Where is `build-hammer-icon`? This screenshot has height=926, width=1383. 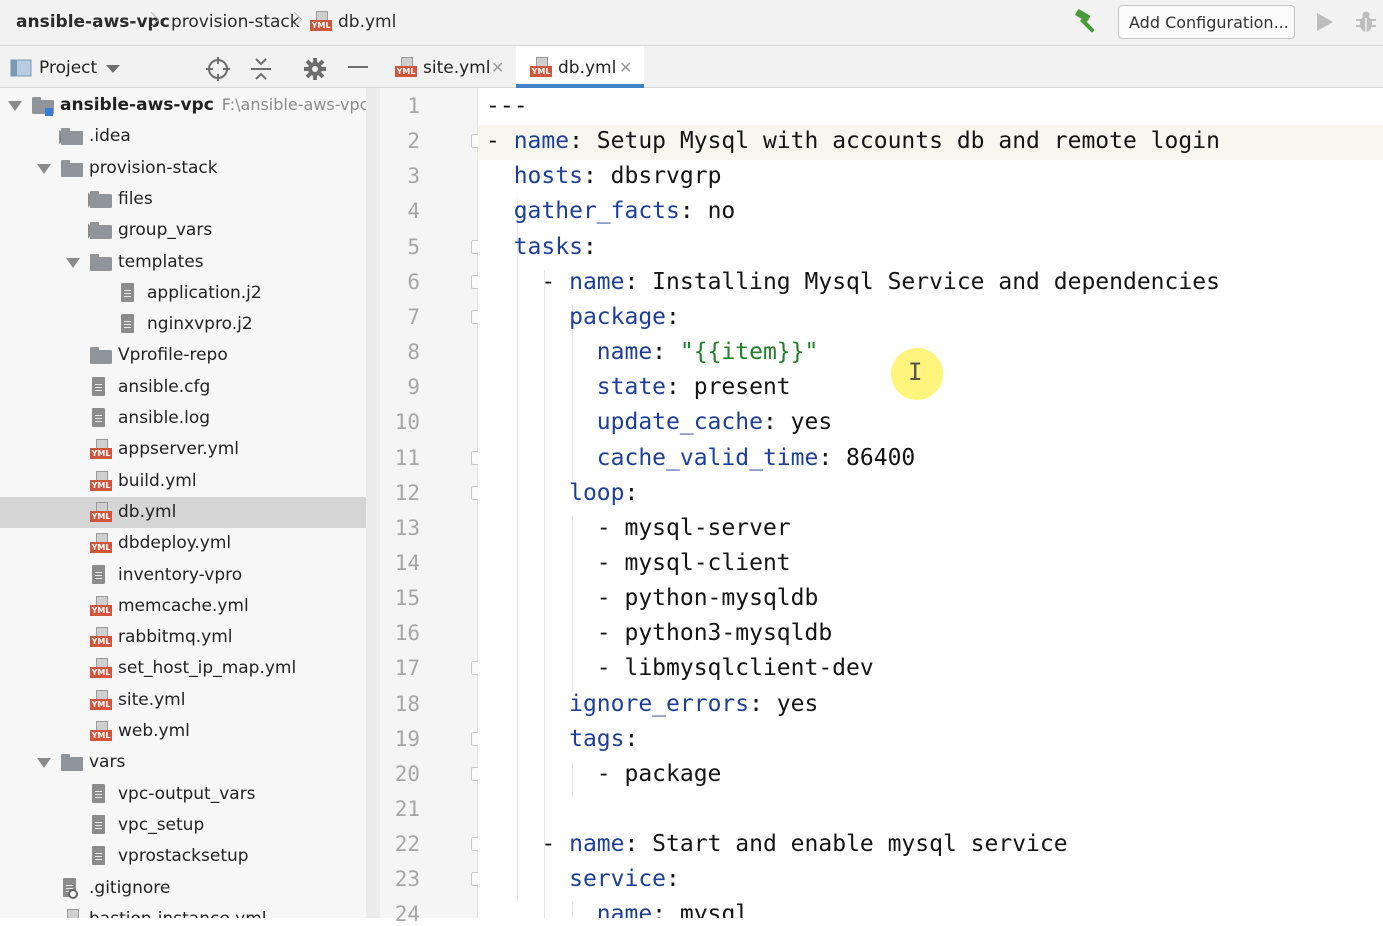 build-hammer-icon is located at coordinates (1086, 22).